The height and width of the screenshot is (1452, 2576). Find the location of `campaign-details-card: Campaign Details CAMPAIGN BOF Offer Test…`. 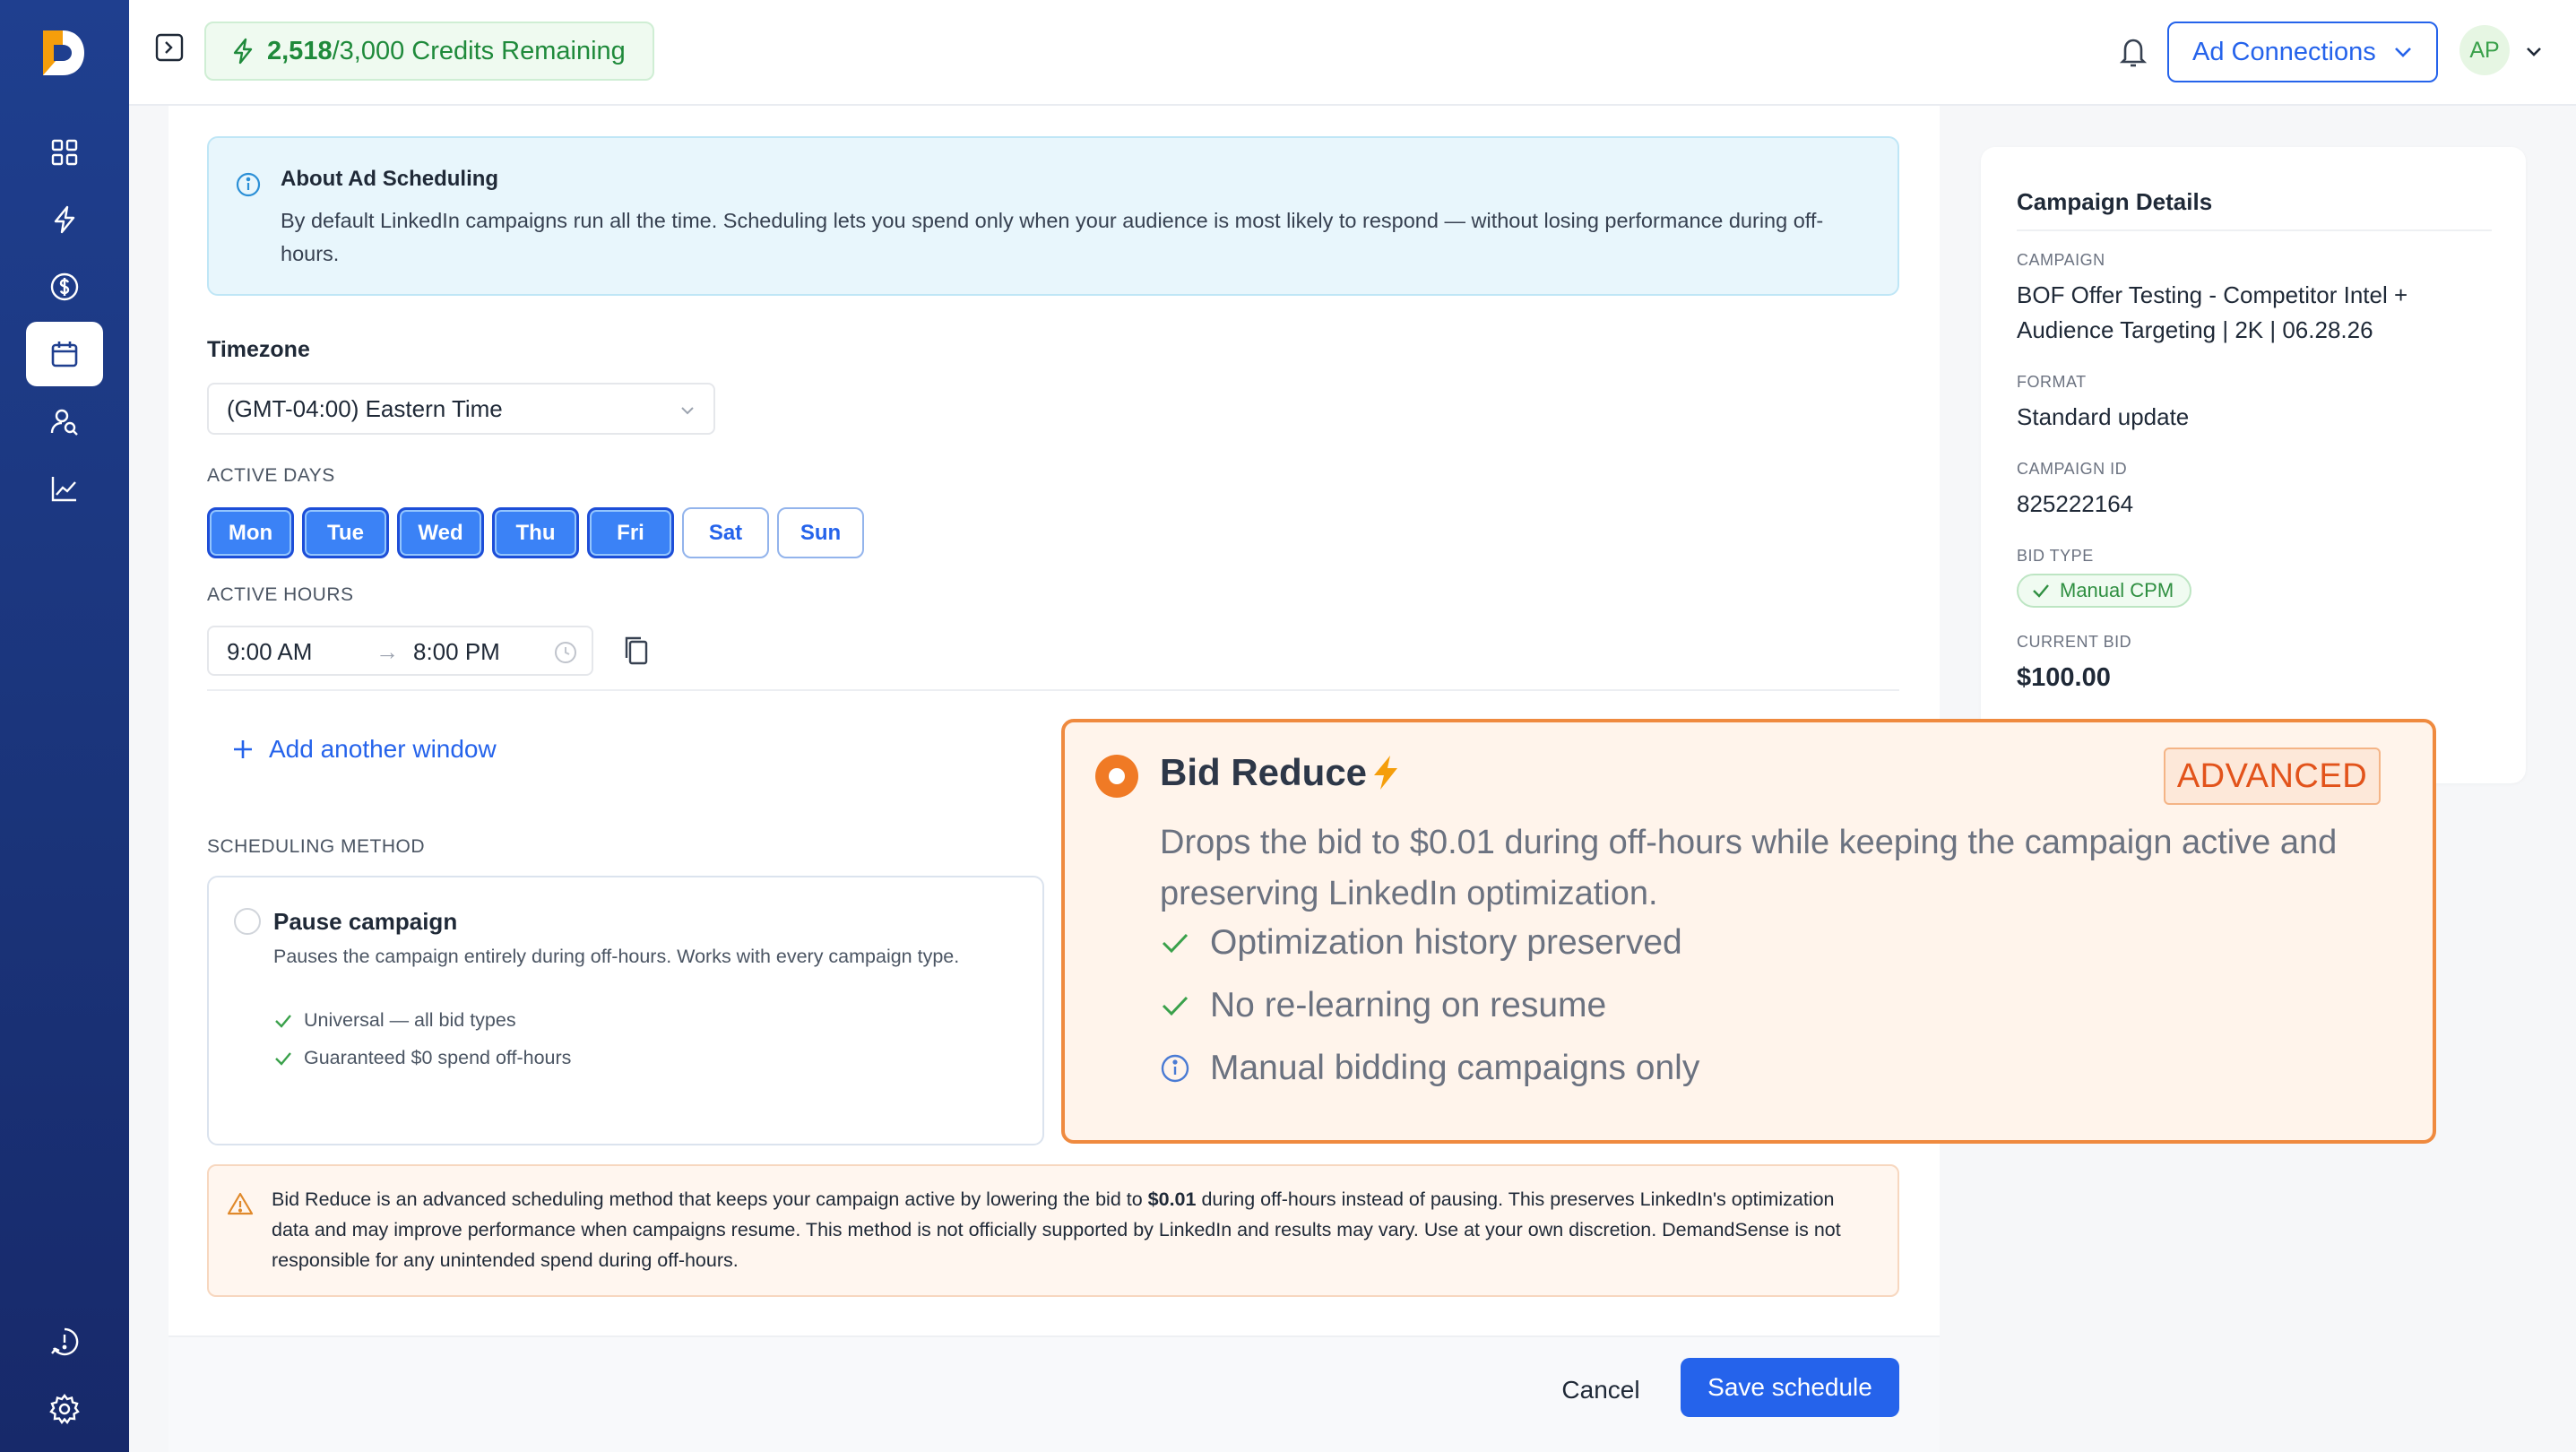

campaign-details-card: Campaign Details CAMPAIGN BOF Offer Test… is located at coordinates (2253, 465).